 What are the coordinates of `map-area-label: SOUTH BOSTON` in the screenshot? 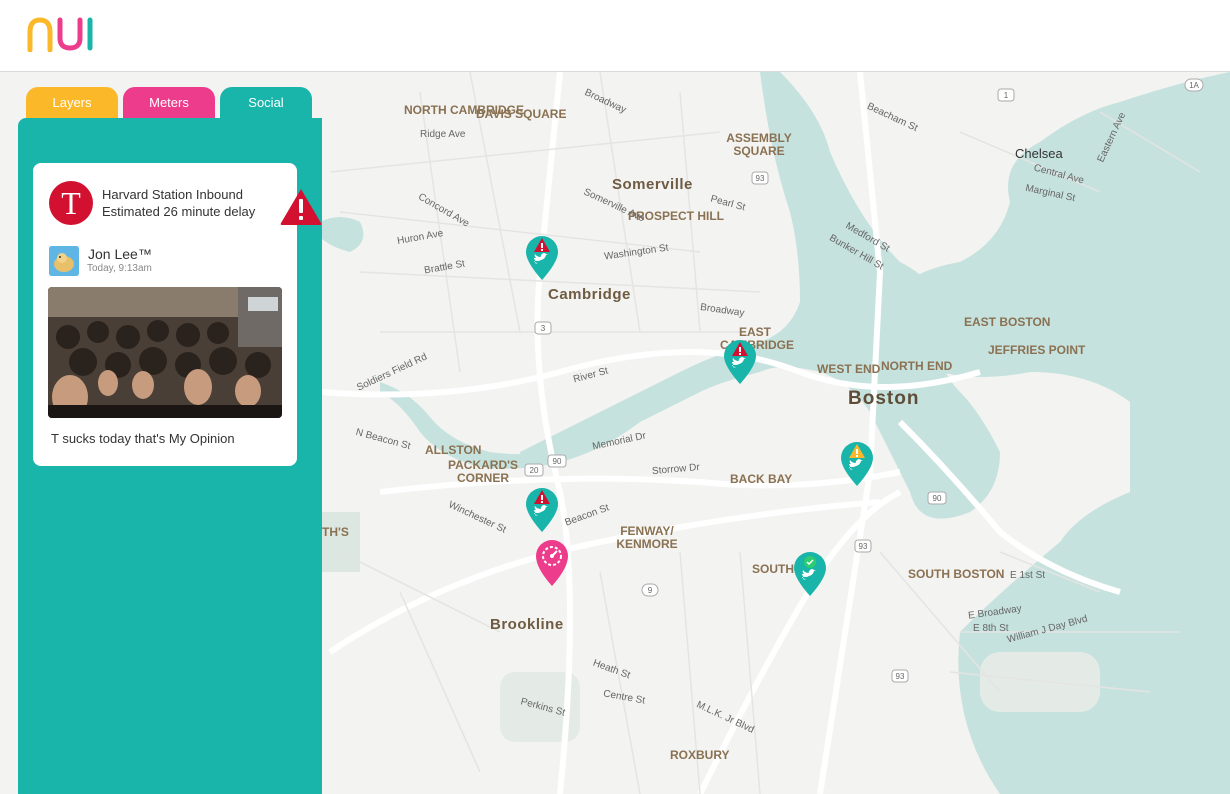 It's located at (956, 574).